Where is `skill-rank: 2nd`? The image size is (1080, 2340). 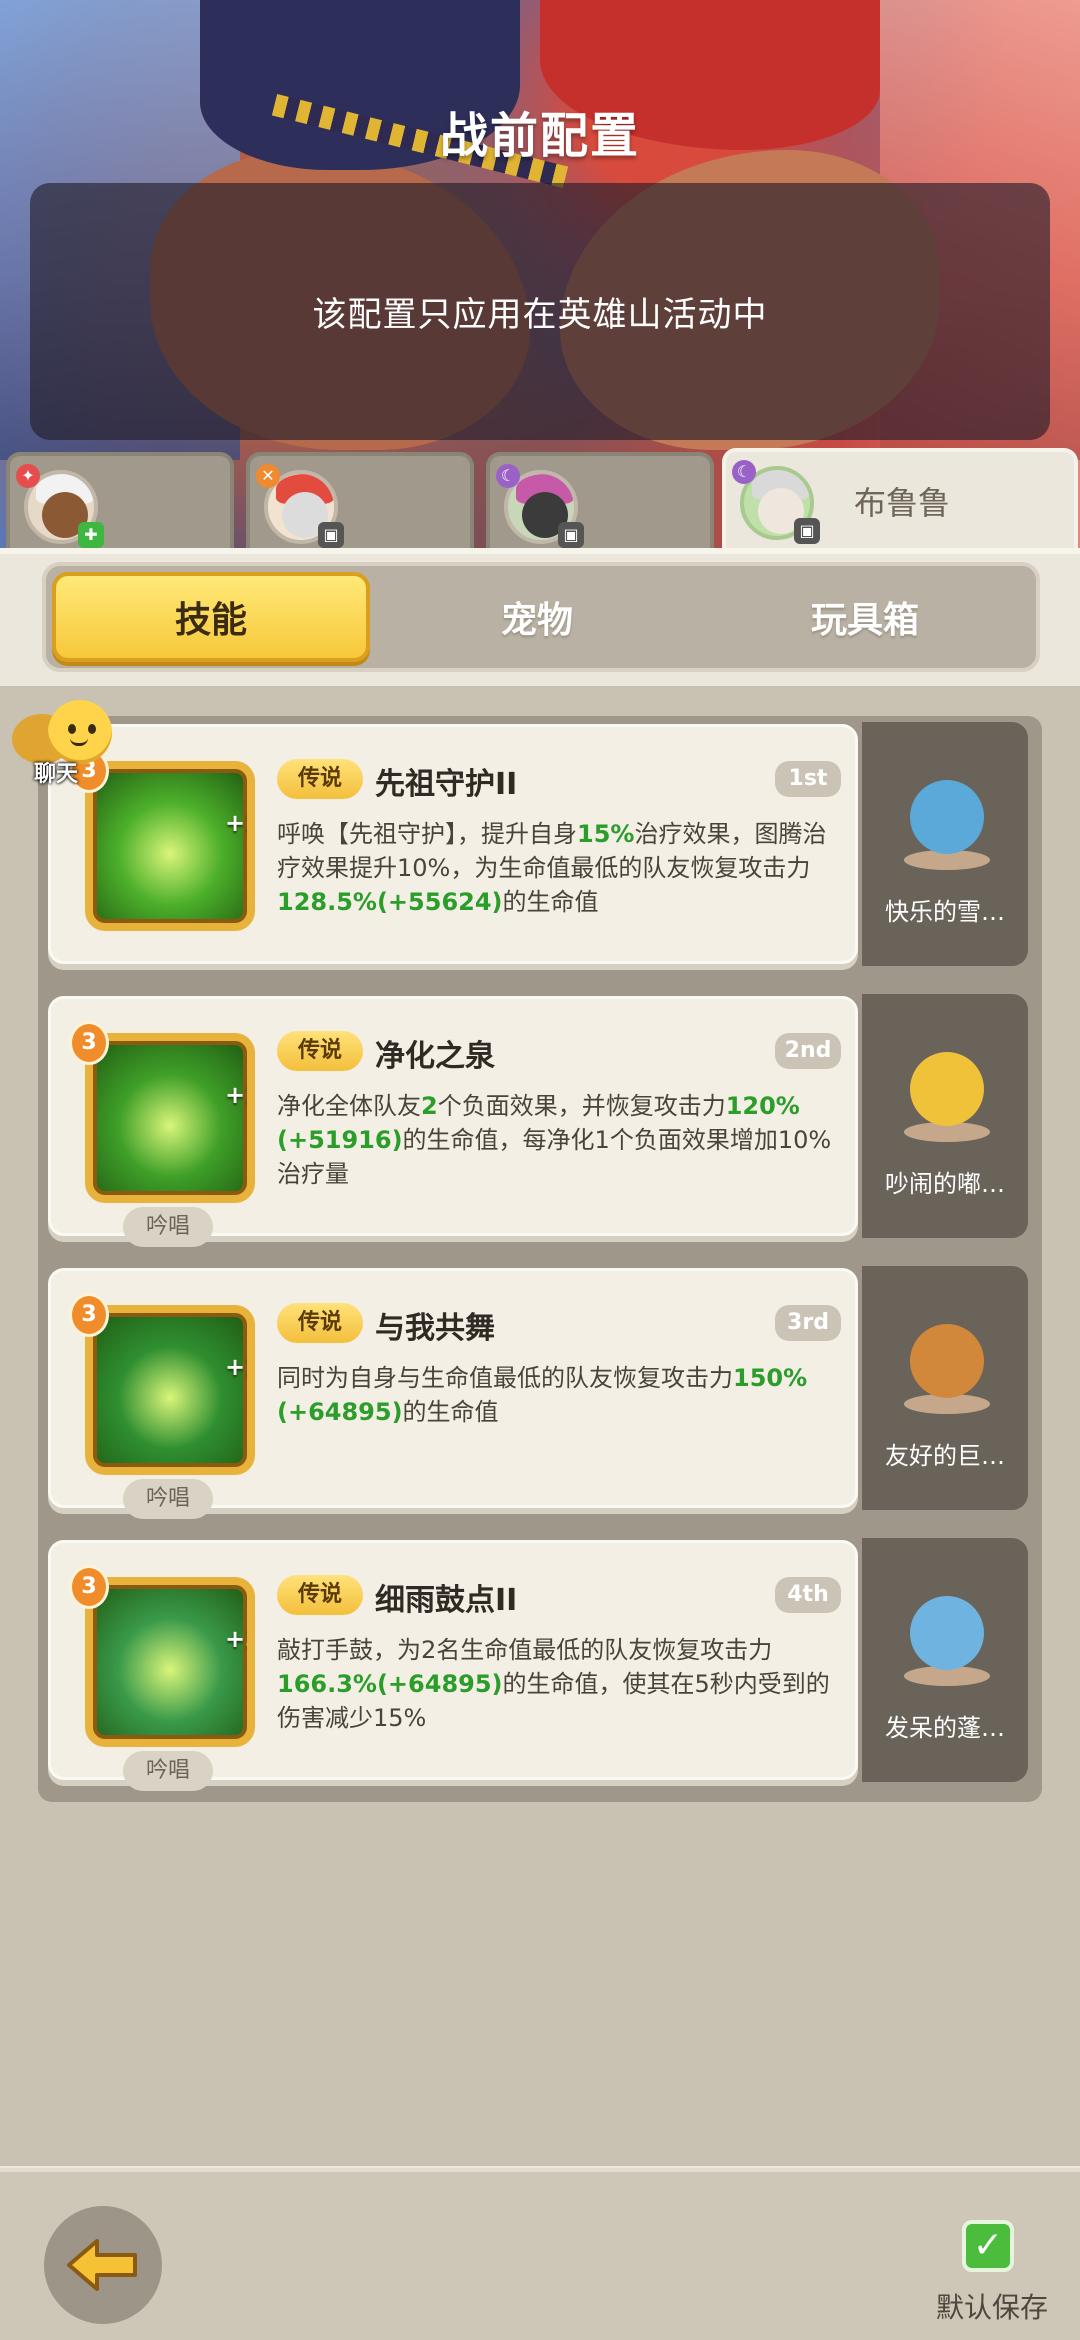
skill-rank: 2nd is located at coordinates (808, 1051).